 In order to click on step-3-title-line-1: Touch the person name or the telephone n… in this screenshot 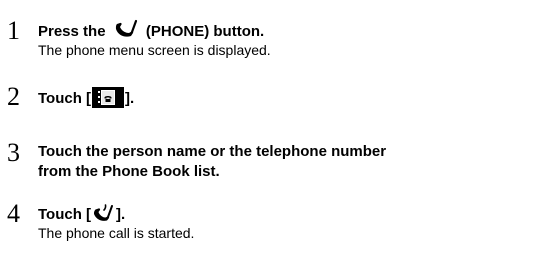, I will do `click(212, 151)`.